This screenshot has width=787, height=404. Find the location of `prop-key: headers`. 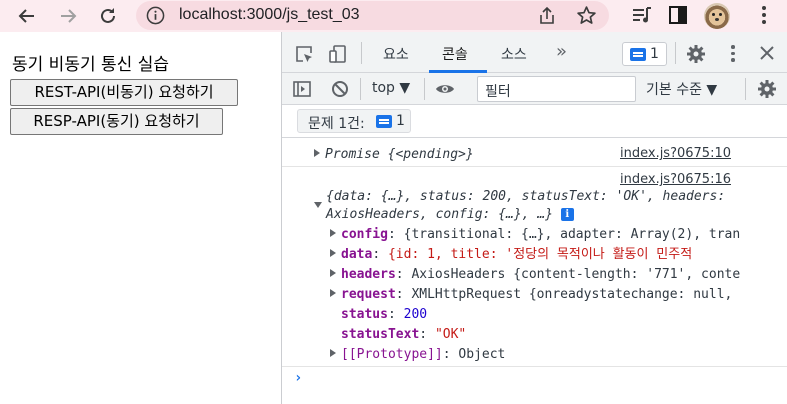

prop-key: headers is located at coordinates (368, 274).